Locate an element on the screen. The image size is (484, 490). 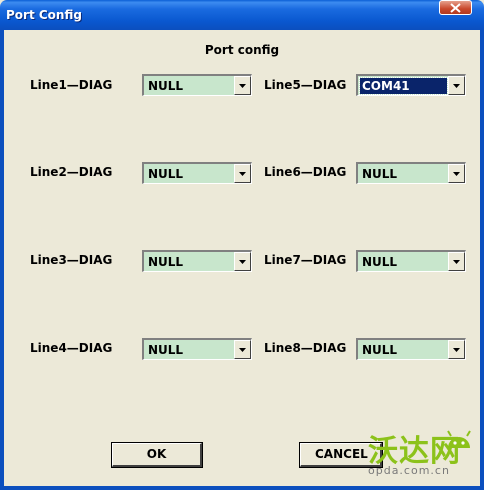
line4-port-select: NULL is located at coordinates (197, 349).